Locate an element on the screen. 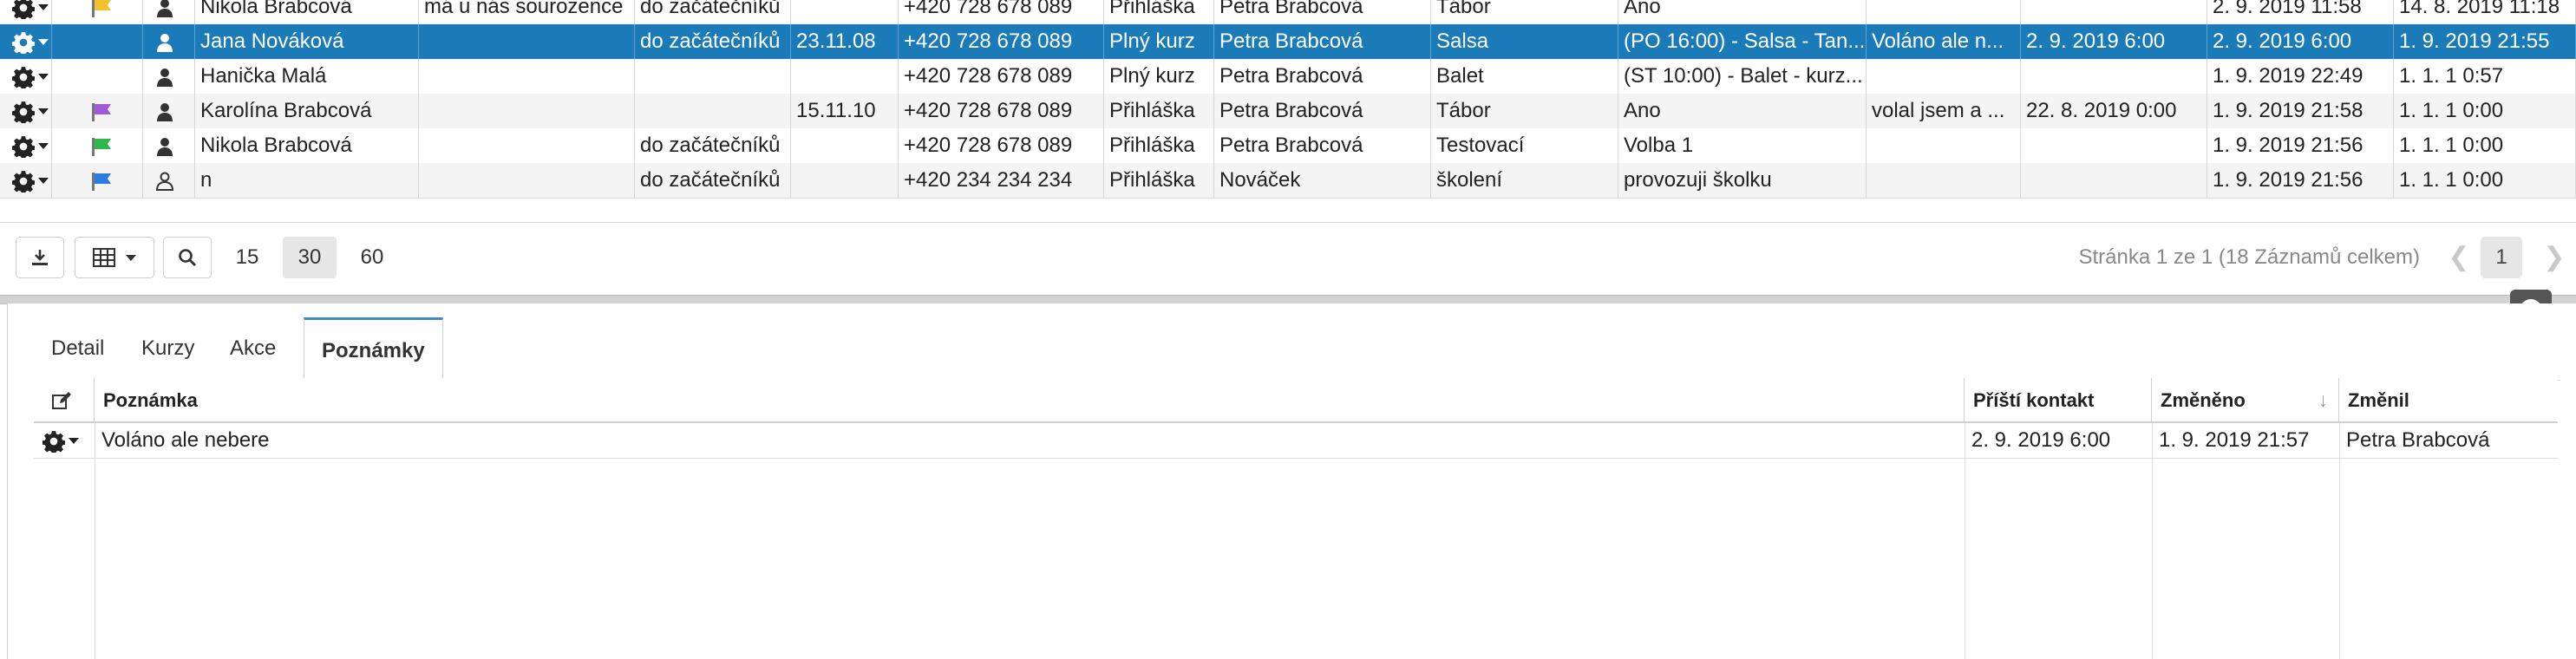 This screenshot has height=659, width=2576. cell-name: Karolína Brabcová is located at coordinates (307, 111).